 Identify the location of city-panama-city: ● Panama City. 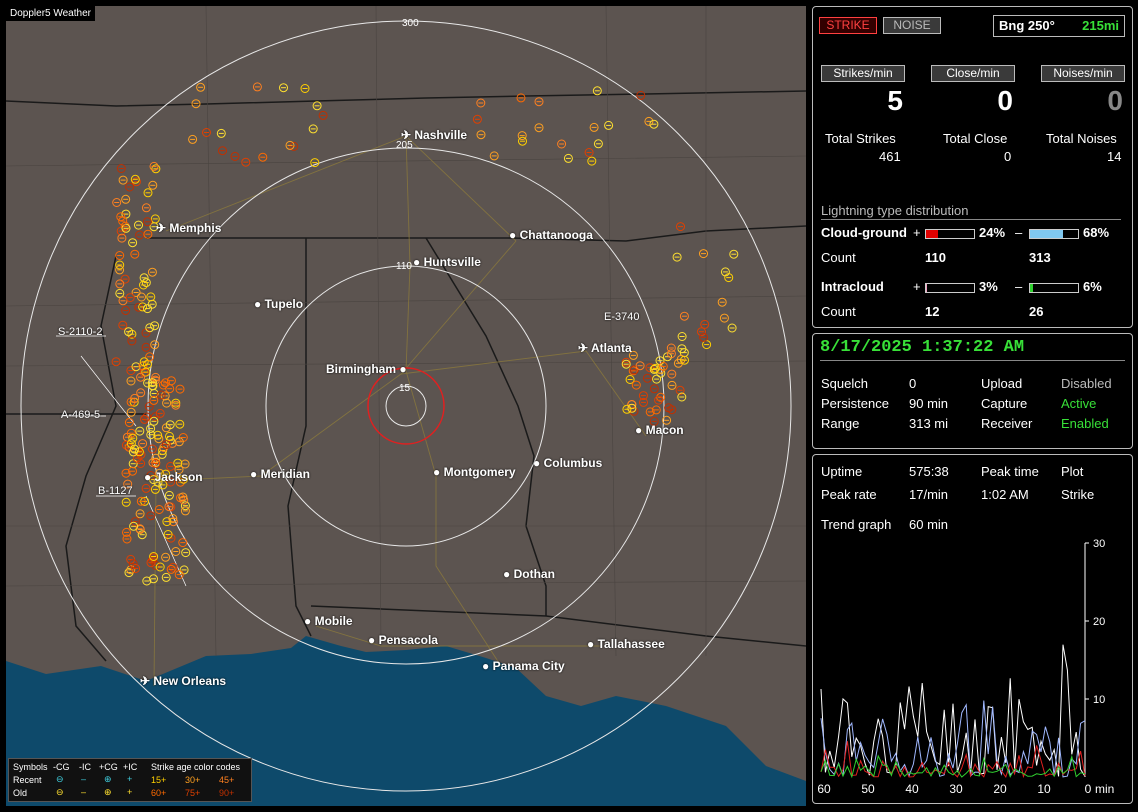
(523, 666).